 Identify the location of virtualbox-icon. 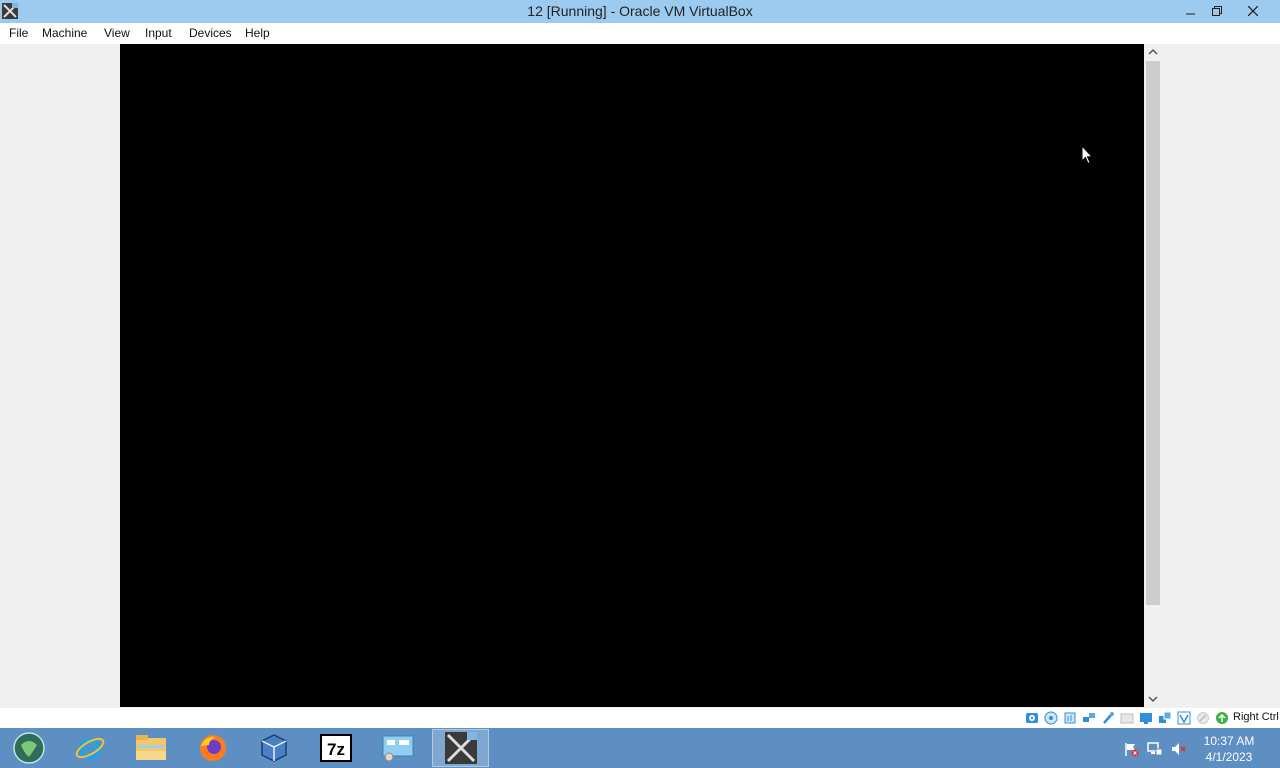
(273, 748).